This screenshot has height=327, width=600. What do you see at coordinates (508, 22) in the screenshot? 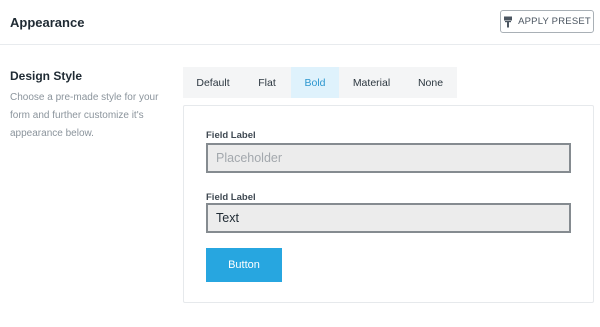
I see `paint-roller-icon` at bounding box center [508, 22].